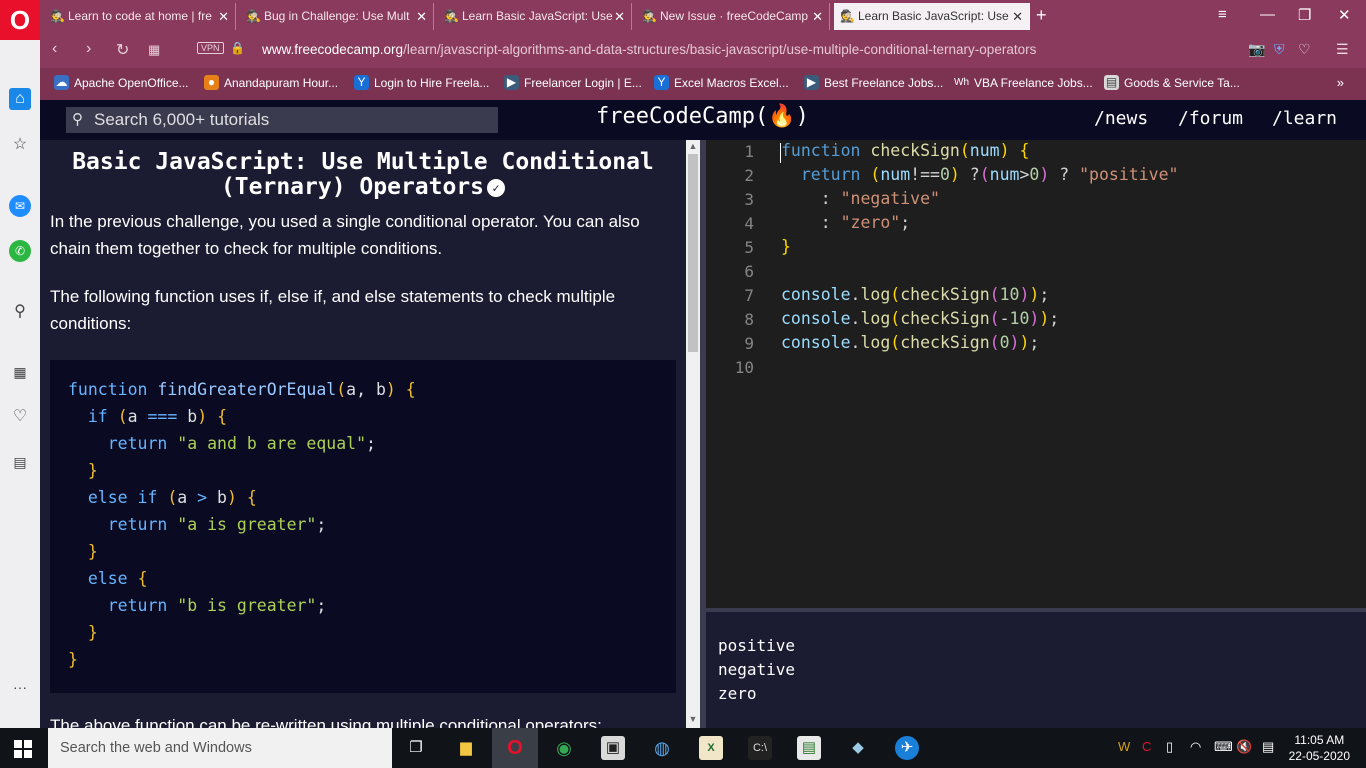 The height and width of the screenshot is (768, 1366). What do you see at coordinates (760, 748) in the screenshot?
I see `command-prompt-icon: C:\` at bounding box center [760, 748].